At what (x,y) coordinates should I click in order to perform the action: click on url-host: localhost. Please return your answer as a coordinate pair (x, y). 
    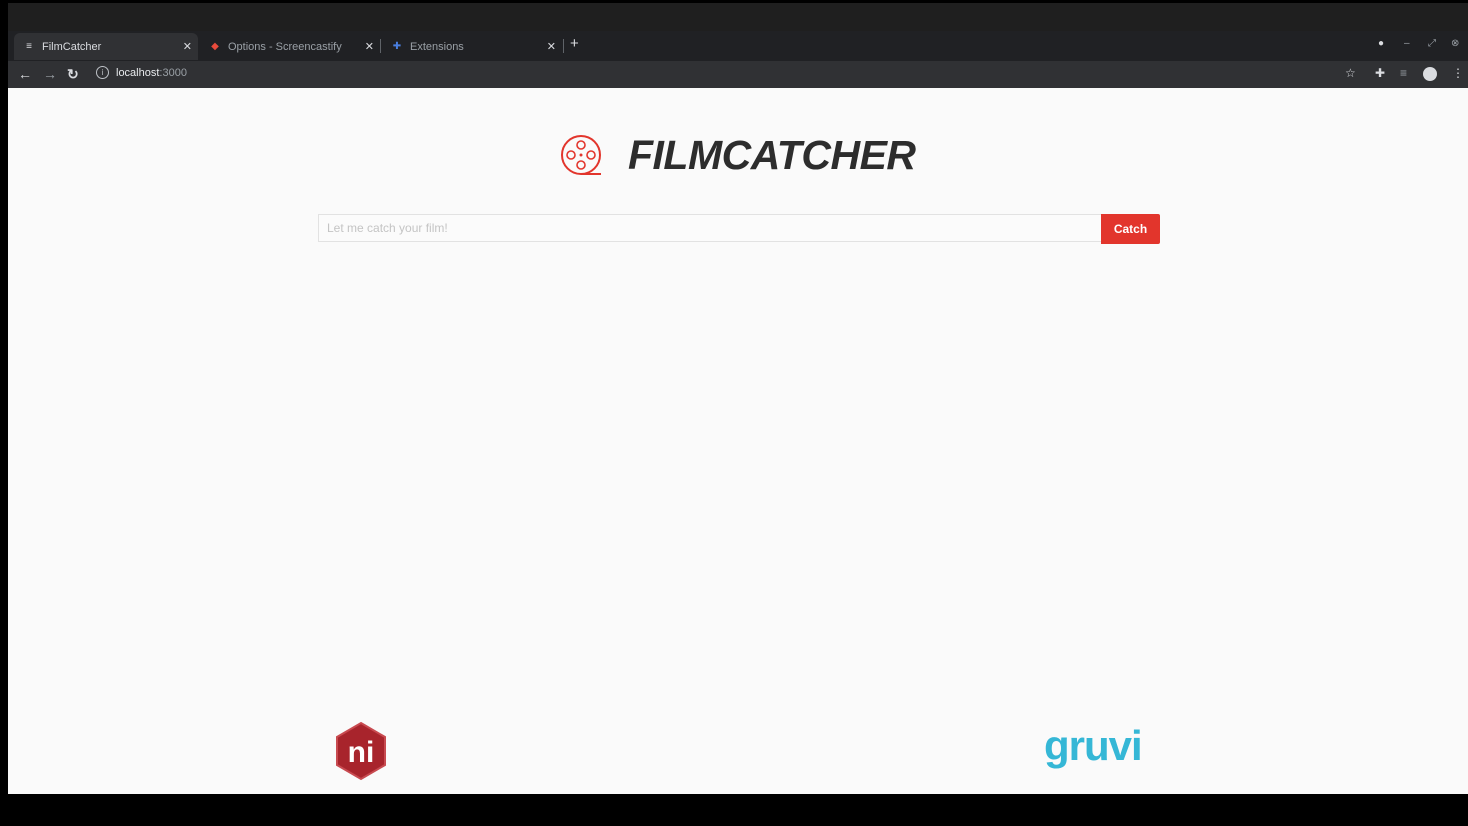
    Looking at the image, I should click on (138, 72).